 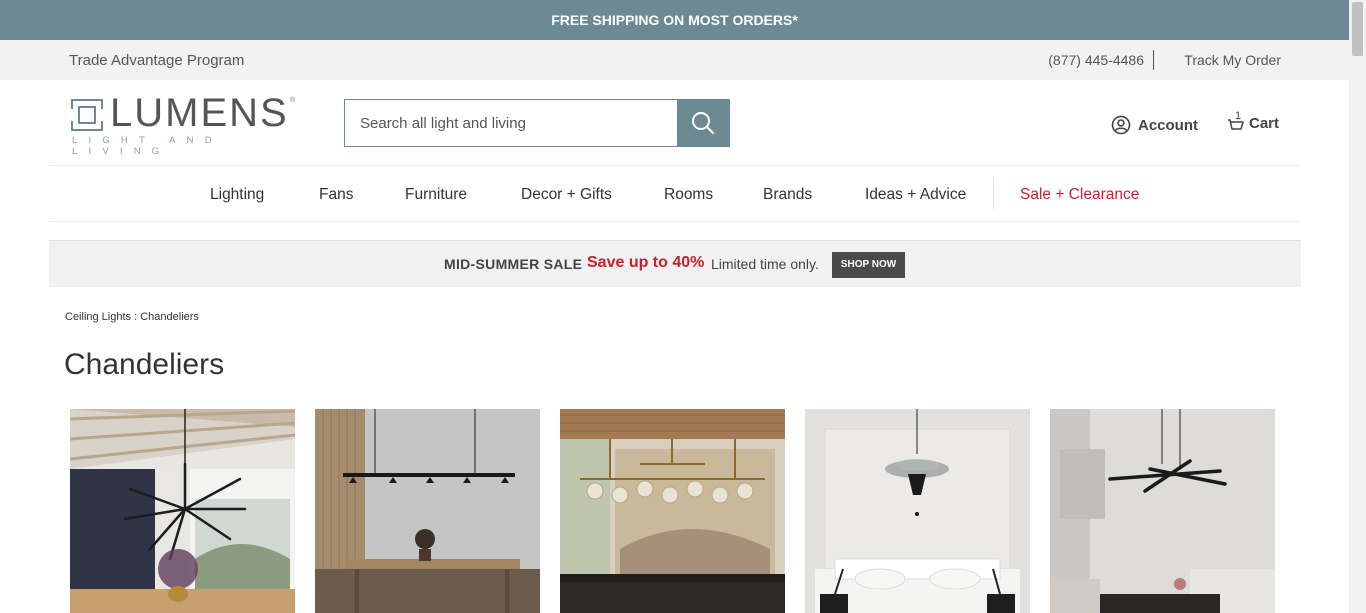 What do you see at coordinates (566, 195) in the screenshot?
I see `nav-item-decor-gifts: Decor + Gifts` at bounding box center [566, 195].